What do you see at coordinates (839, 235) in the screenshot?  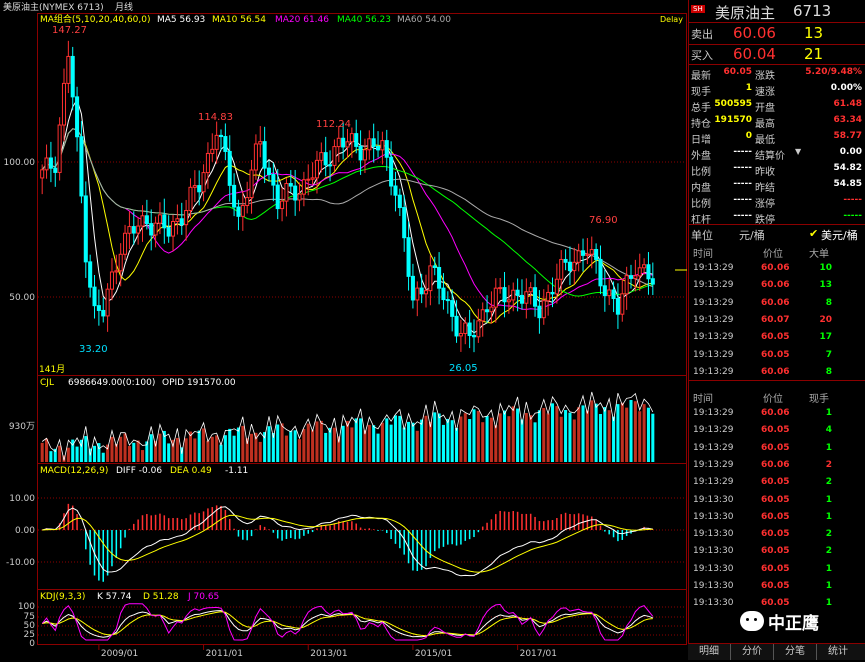 I see `unit-usd: 美元/桶` at bounding box center [839, 235].